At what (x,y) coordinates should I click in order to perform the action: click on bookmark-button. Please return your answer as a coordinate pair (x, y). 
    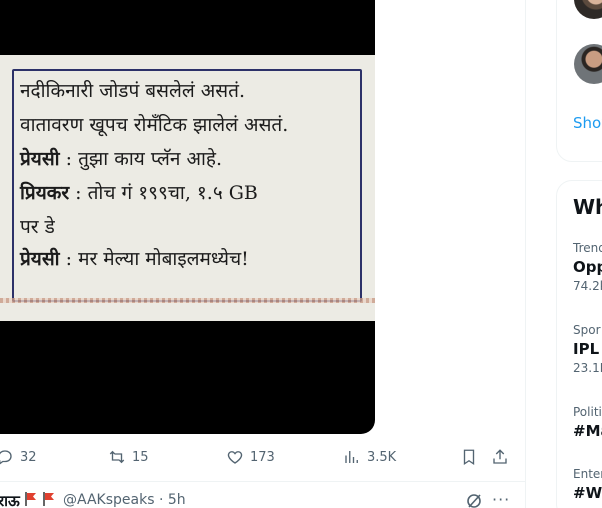
    Looking at the image, I should click on (469, 457).